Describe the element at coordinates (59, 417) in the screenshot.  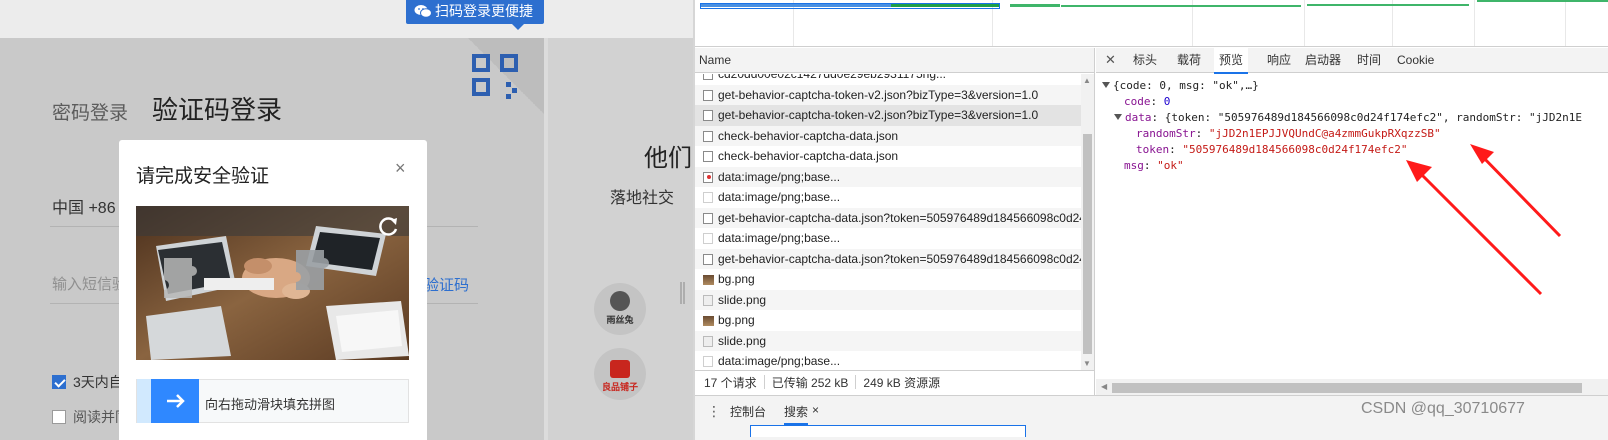
I see `agreement-checkbox` at that location.